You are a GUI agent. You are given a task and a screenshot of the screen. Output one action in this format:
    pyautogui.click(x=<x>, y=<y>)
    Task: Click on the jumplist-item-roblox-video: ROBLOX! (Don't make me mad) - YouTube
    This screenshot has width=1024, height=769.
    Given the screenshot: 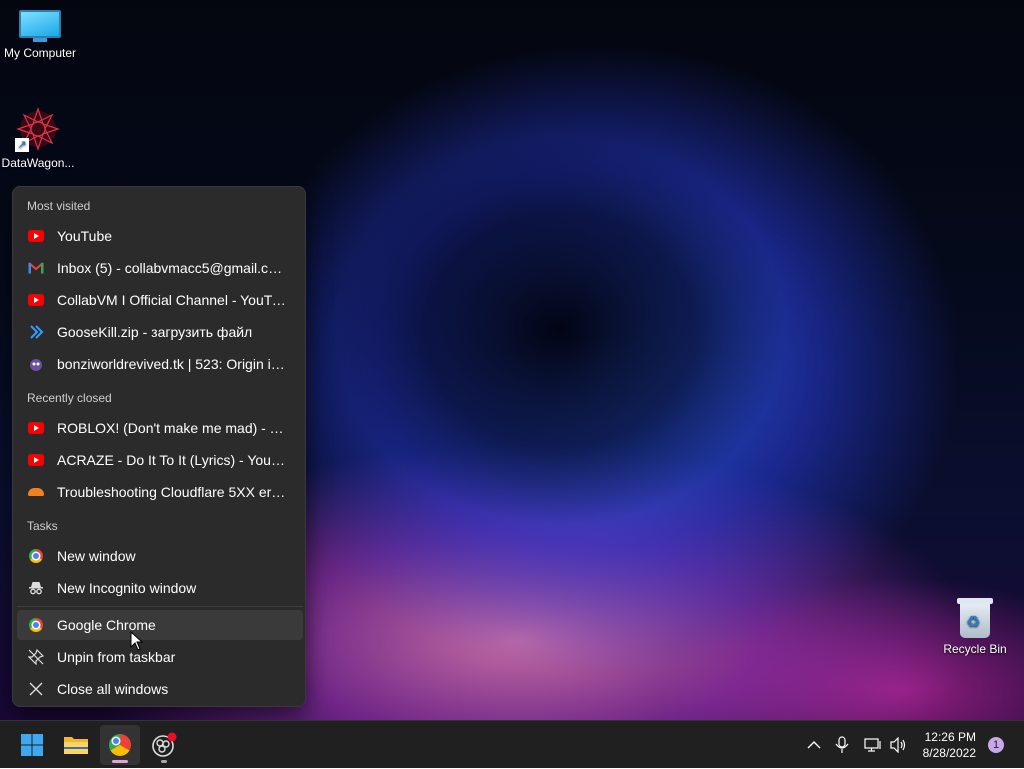 What is the action you would take?
    pyautogui.click(x=160, y=428)
    